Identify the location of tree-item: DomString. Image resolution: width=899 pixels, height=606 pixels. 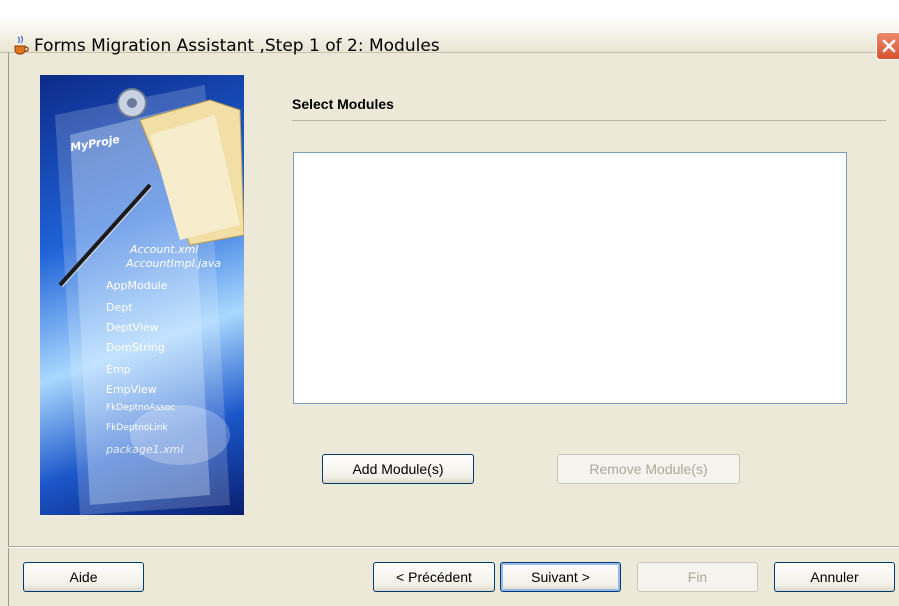
(135, 347).